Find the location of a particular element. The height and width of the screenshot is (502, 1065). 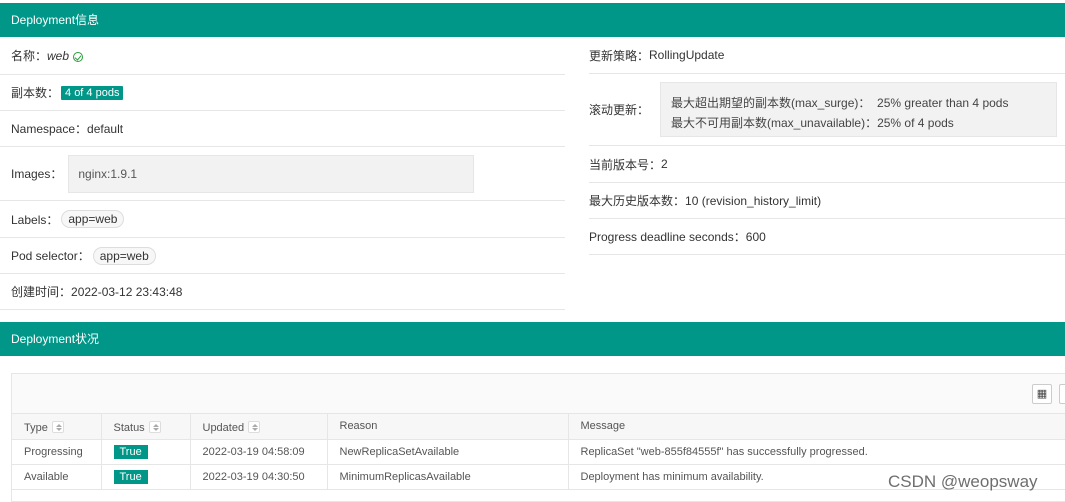

cell-reason: MinimumReplicasAvailable is located at coordinates (448, 477).